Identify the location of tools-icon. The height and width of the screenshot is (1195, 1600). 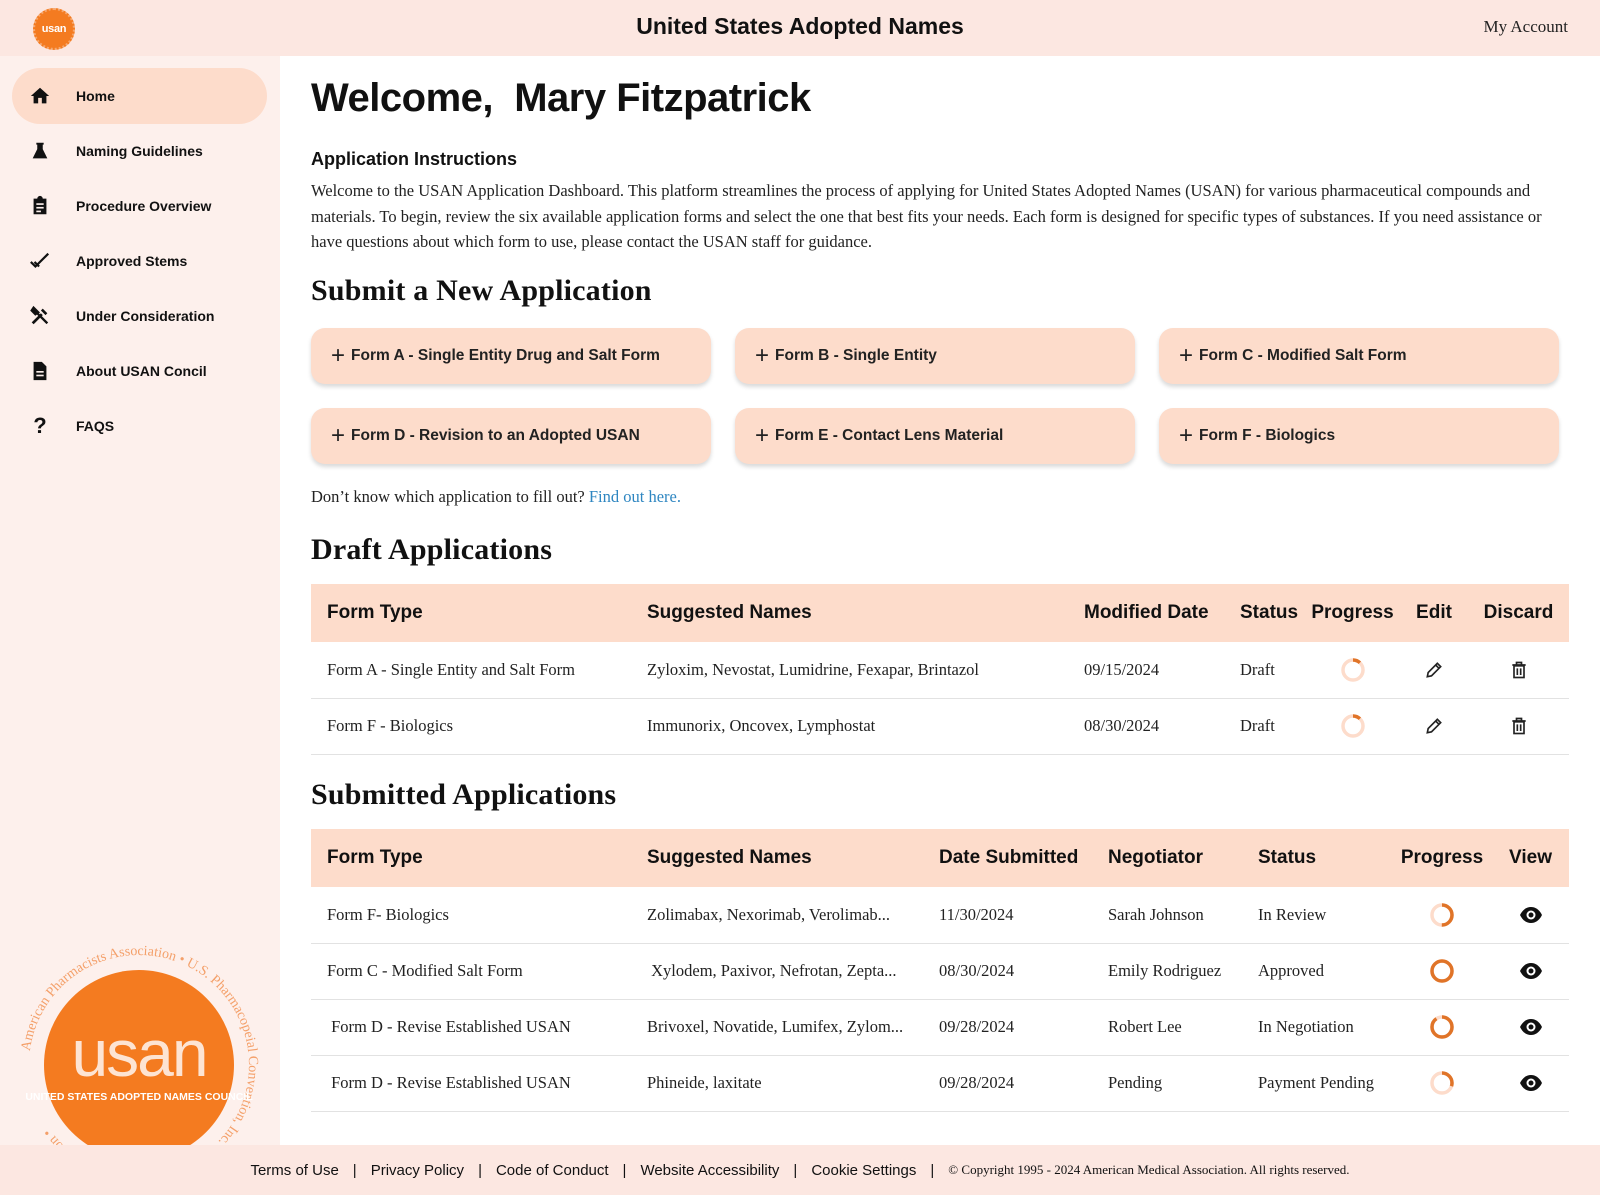
(40, 316).